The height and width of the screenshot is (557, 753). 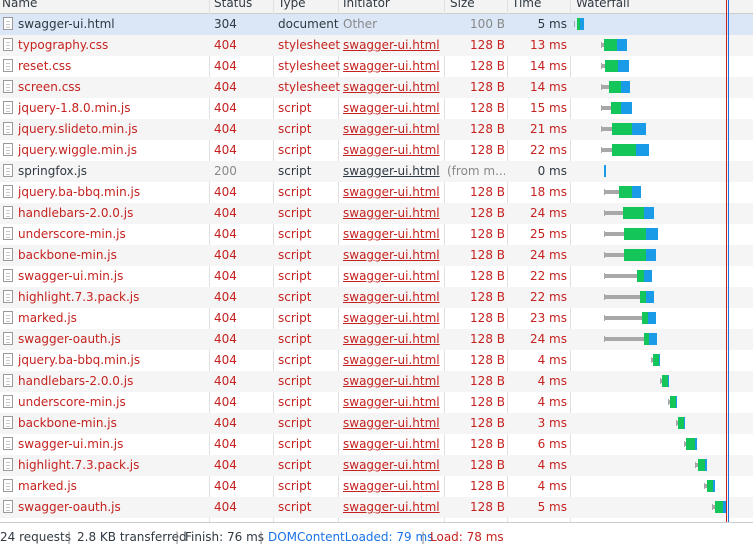 I want to click on request-time: 4 ms, so click(x=552, y=486).